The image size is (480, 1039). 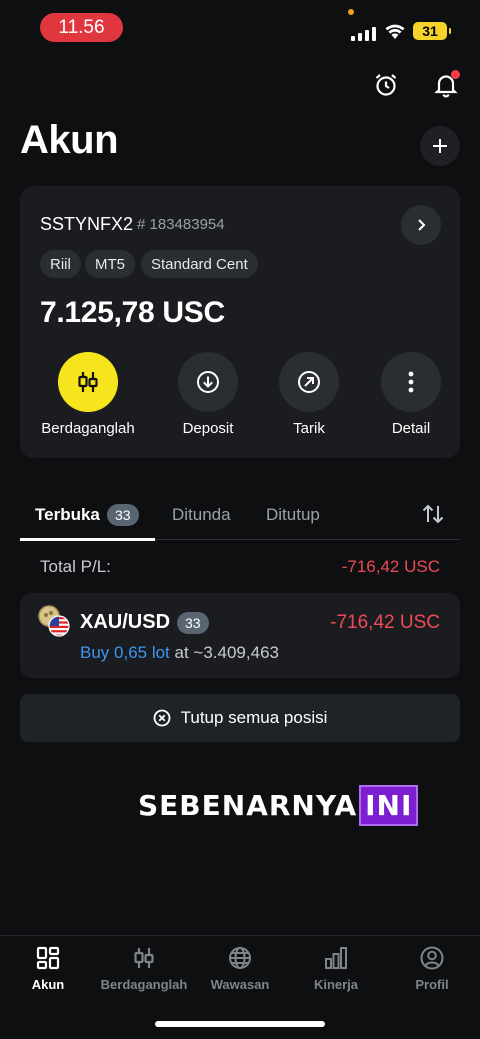 What do you see at coordinates (240, 635) in the screenshot?
I see `position-card` at bounding box center [240, 635].